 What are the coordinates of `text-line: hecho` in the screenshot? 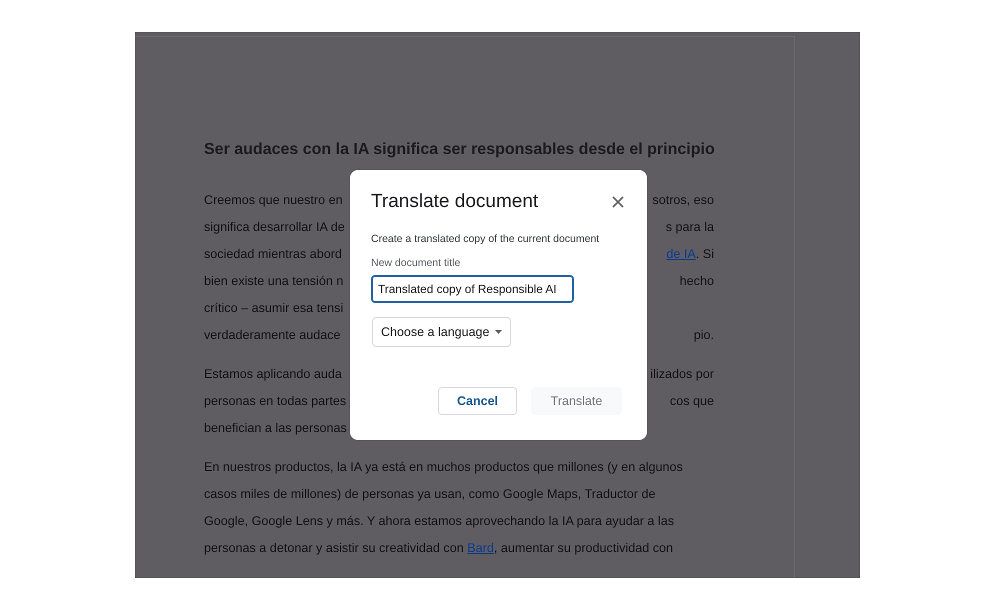 It's located at (697, 281).